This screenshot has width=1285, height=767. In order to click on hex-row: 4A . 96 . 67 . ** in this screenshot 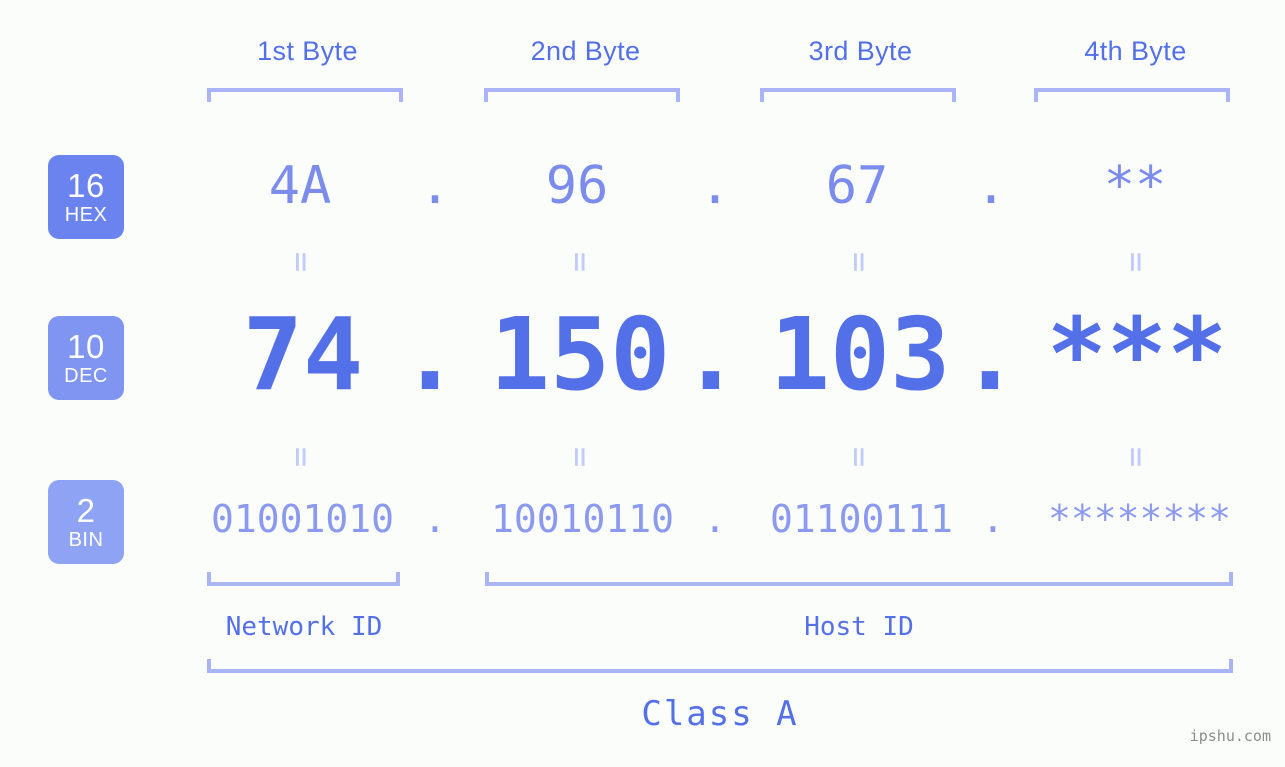, I will do `click(642, 190)`.